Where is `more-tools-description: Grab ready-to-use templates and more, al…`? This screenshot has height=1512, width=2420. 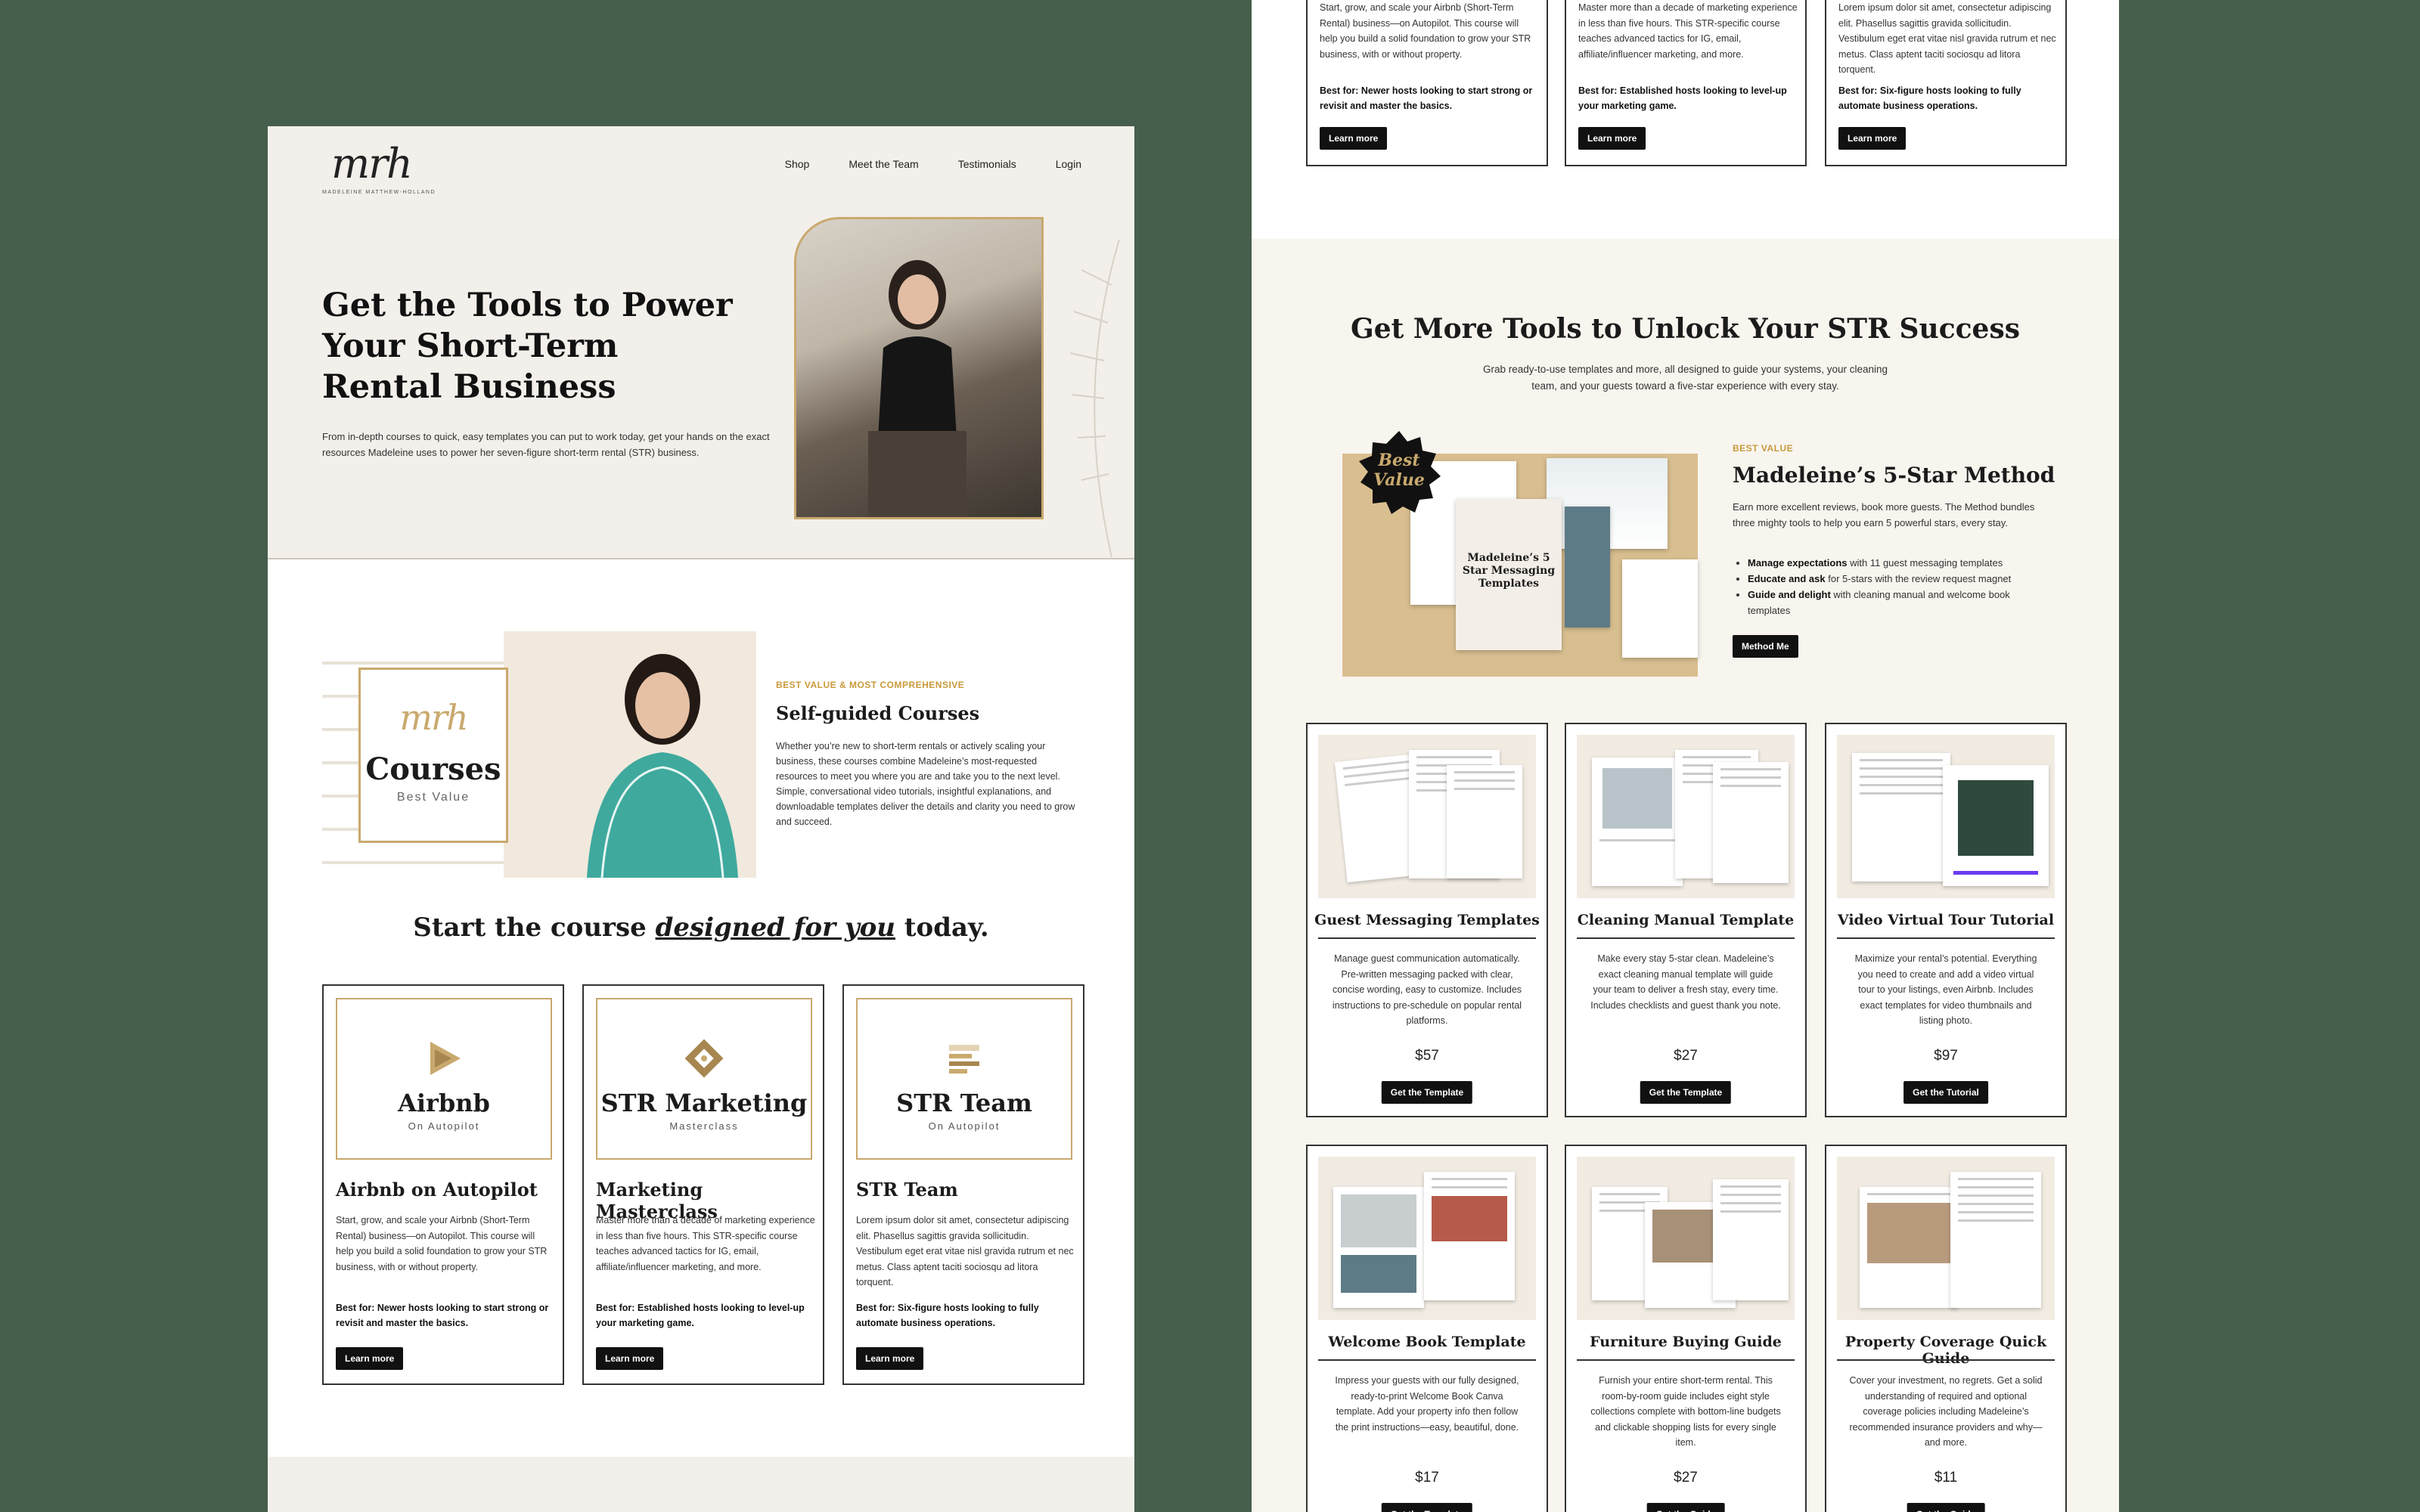
more-tools-description: Grab ready-to-use templates and more, al… is located at coordinates (1685, 378).